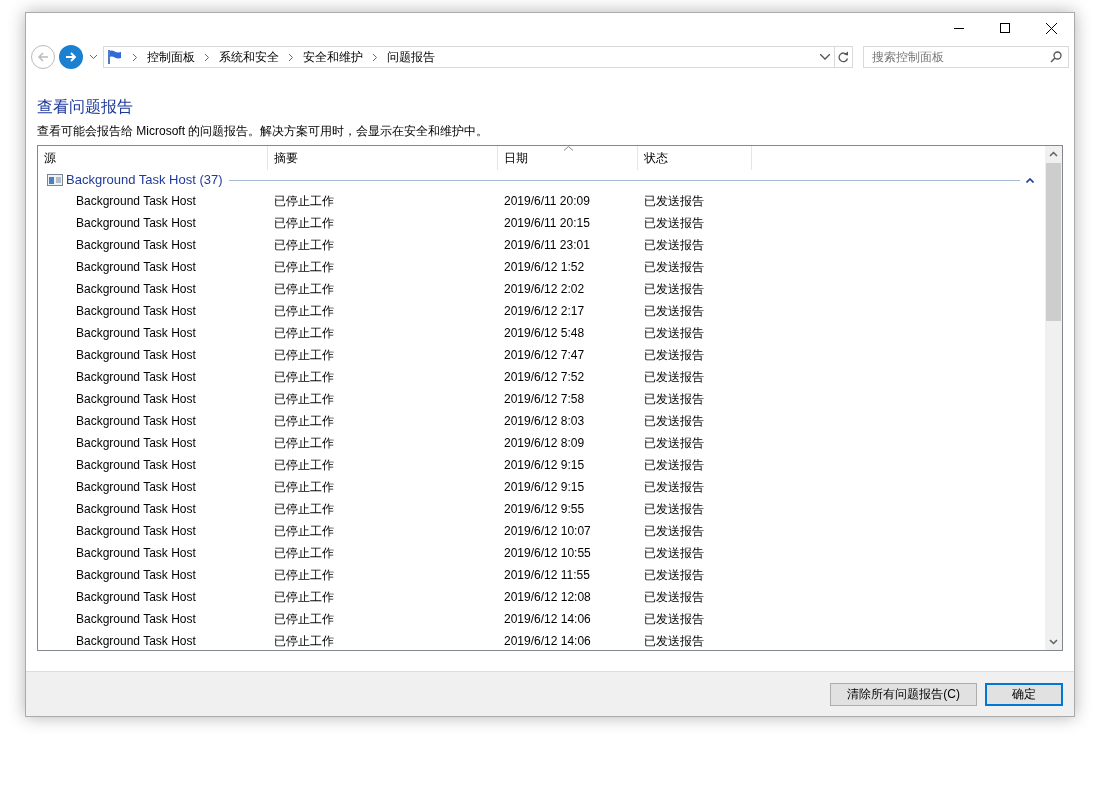 This screenshot has height=807, width=1101. What do you see at coordinates (547, 531) in the screenshot?
I see `date-cell-text: 2019/6/12 10:07` at bounding box center [547, 531].